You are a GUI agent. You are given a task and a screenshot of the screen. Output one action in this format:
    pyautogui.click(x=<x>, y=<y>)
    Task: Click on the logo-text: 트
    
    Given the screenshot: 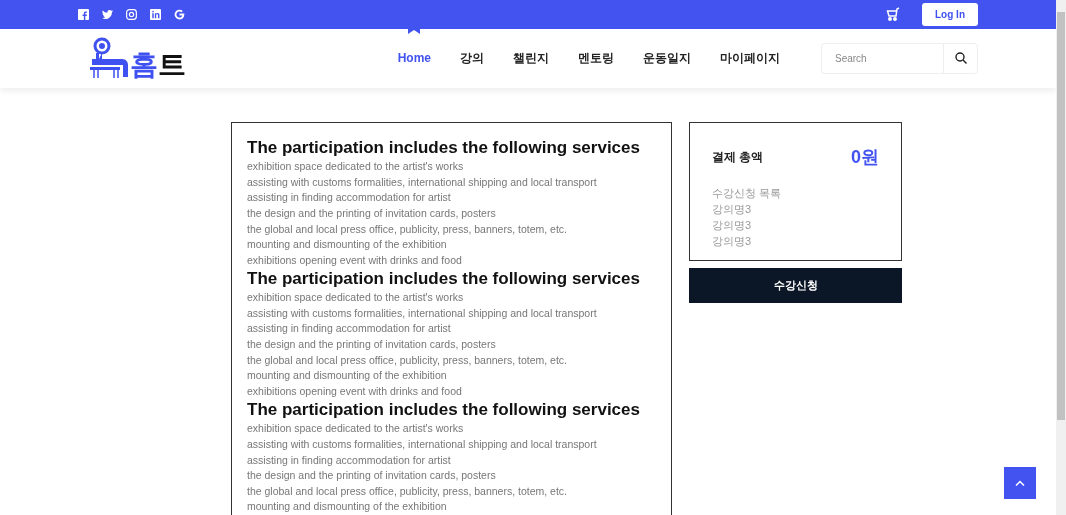 What is the action you would take?
    pyautogui.click(x=172, y=65)
    